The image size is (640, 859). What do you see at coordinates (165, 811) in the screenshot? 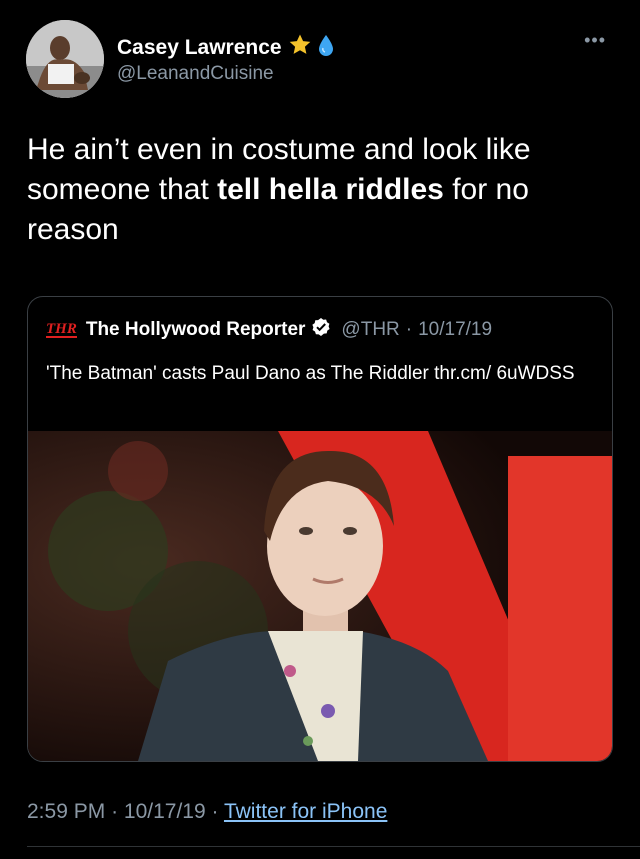
I see `tweet-date: 10/17/19` at bounding box center [165, 811].